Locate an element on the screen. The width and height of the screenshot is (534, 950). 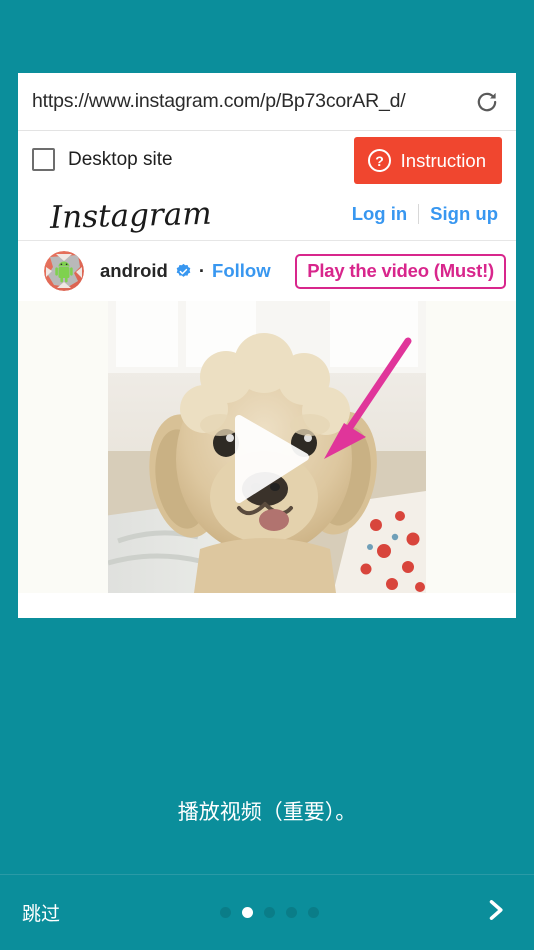
desktop-site-label: Desktop site is located at coordinates (120, 159).